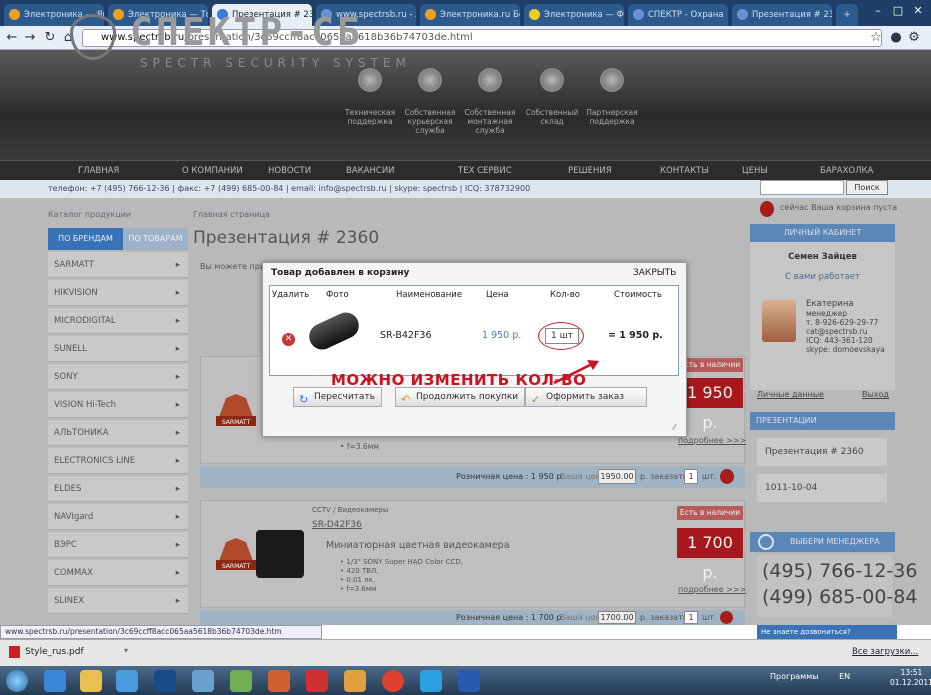  Describe the element at coordinates (654, 273) in the screenshot. I see `modal-close-button: ЗАКРЫТЬ` at that location.